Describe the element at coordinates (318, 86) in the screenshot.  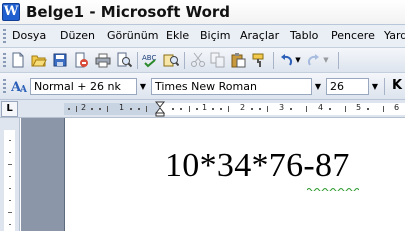
I see `font-dropdown-icon: ▼` at that location.